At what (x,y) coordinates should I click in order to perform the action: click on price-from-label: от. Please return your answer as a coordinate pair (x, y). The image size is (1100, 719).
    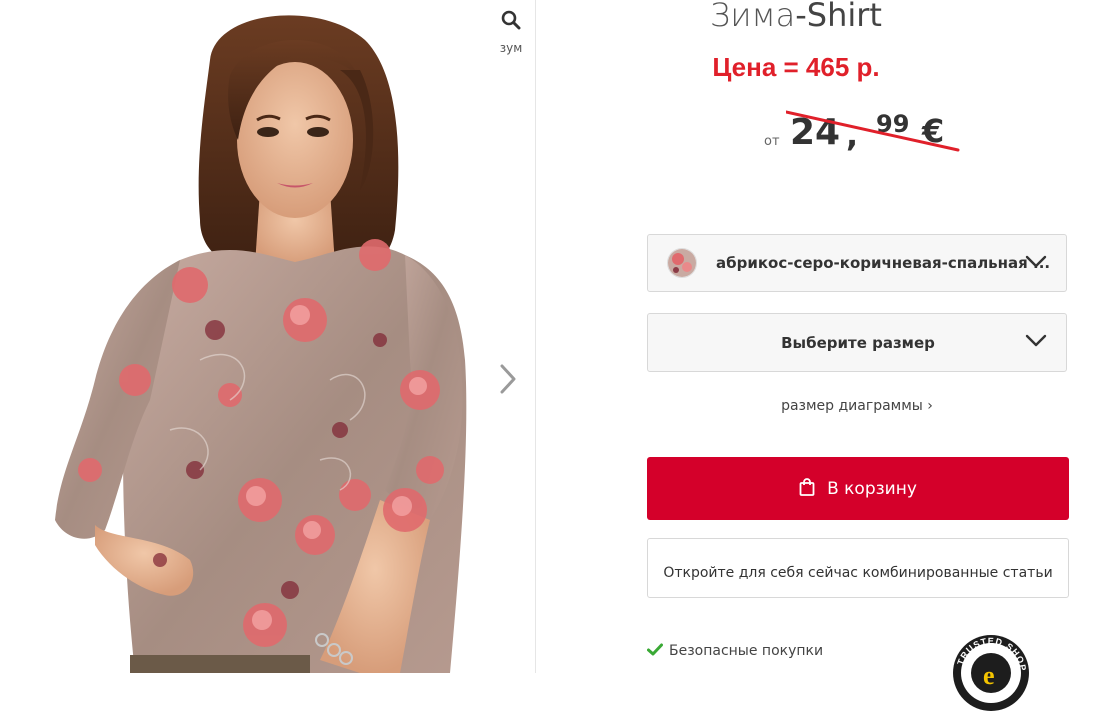
    Looking at the image, I should click on (772, 141).